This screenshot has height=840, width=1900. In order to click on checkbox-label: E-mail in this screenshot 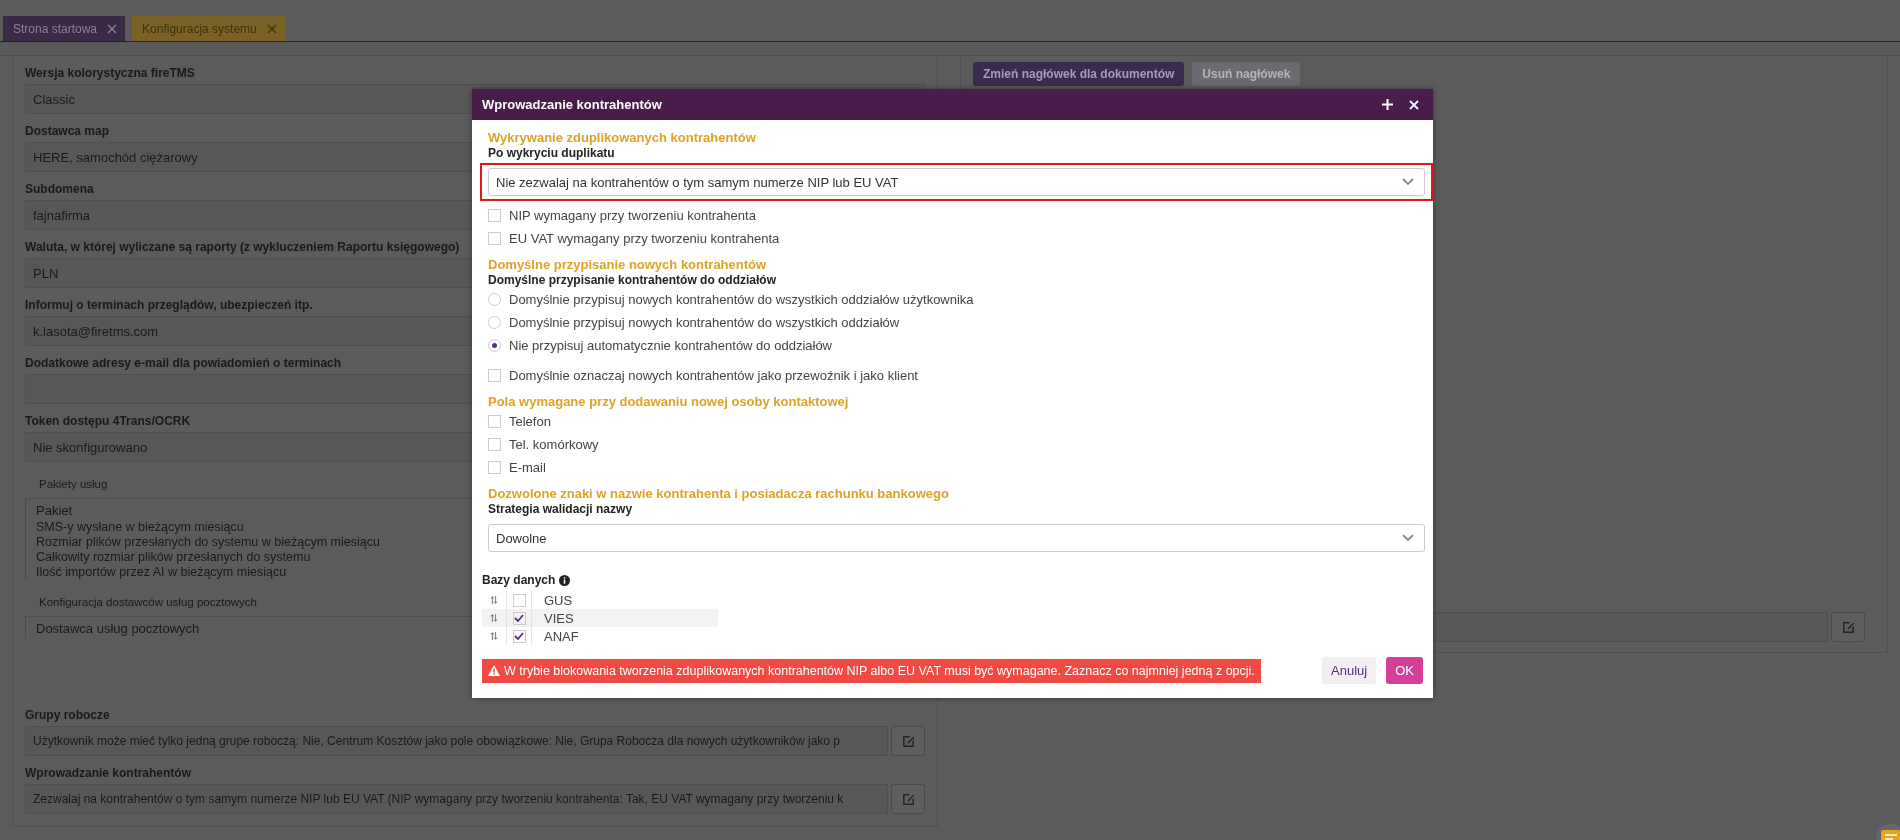, I will do `click(527, 467)`.